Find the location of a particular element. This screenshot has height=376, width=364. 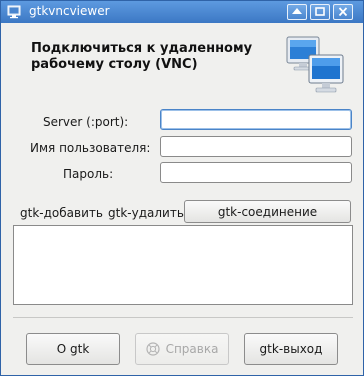

username-label: Имя пользователя: is located at coordinates (90, 148).